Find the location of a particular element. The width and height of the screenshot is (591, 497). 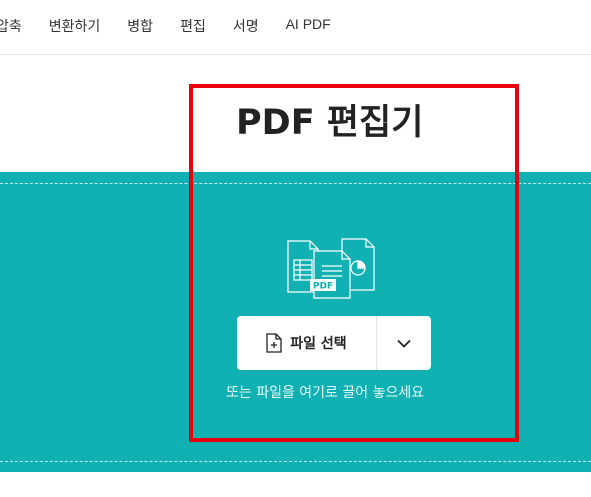

page-title: PDF 편집기 is located at coordinates (330, 123).